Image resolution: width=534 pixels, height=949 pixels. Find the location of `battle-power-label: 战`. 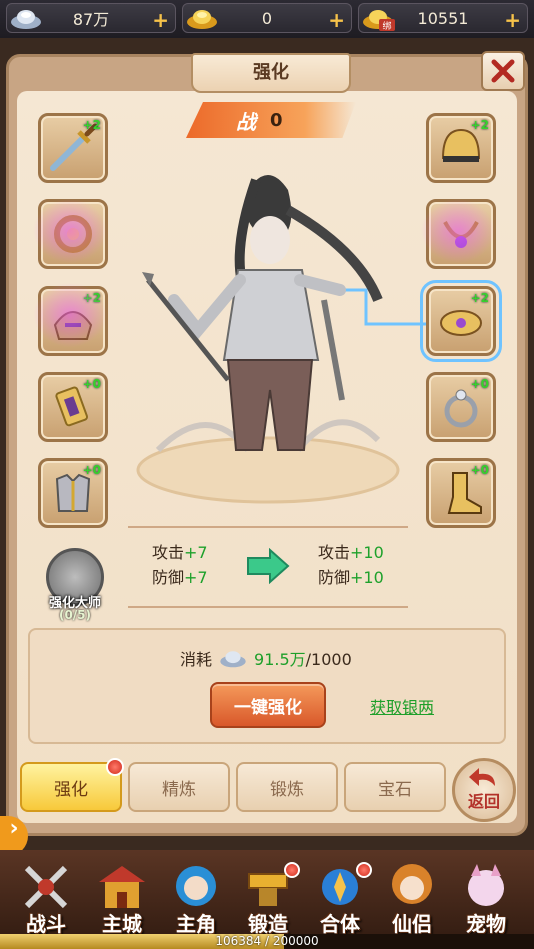

battle-power-label: 战 is located at coordinates (246, 121).